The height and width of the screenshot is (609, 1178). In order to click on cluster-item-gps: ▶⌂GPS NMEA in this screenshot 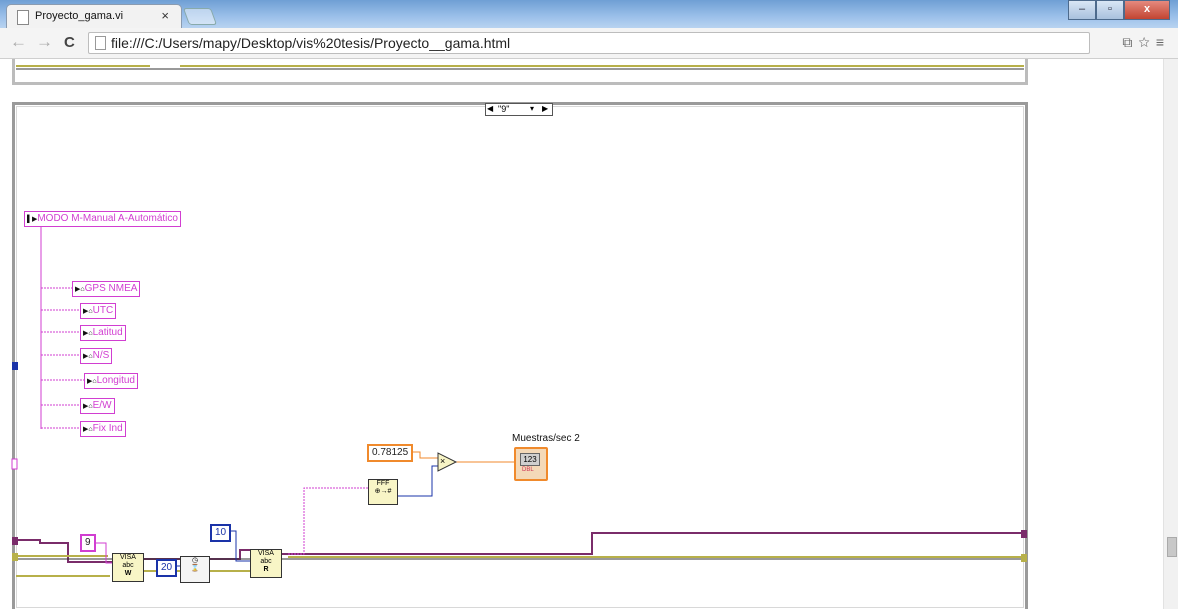, I will do `click(106, 289)`.